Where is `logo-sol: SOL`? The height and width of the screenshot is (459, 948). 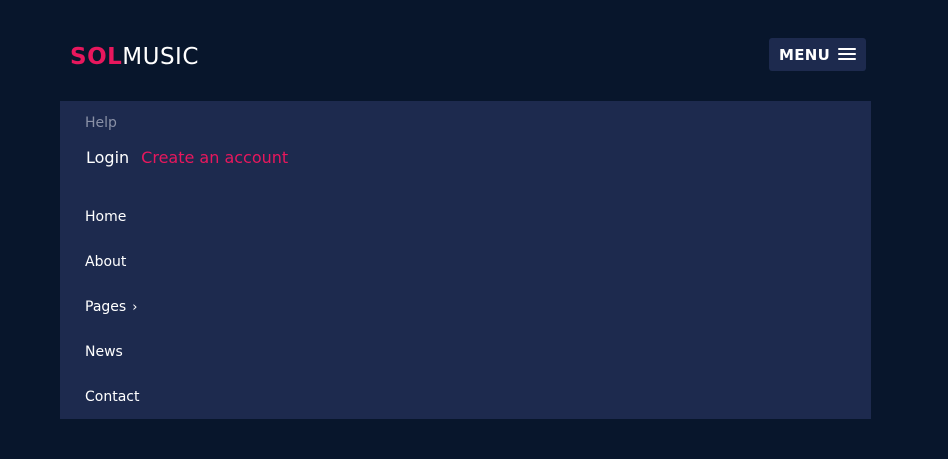
logo-sol: SOL is located at coordinates (96, 57).